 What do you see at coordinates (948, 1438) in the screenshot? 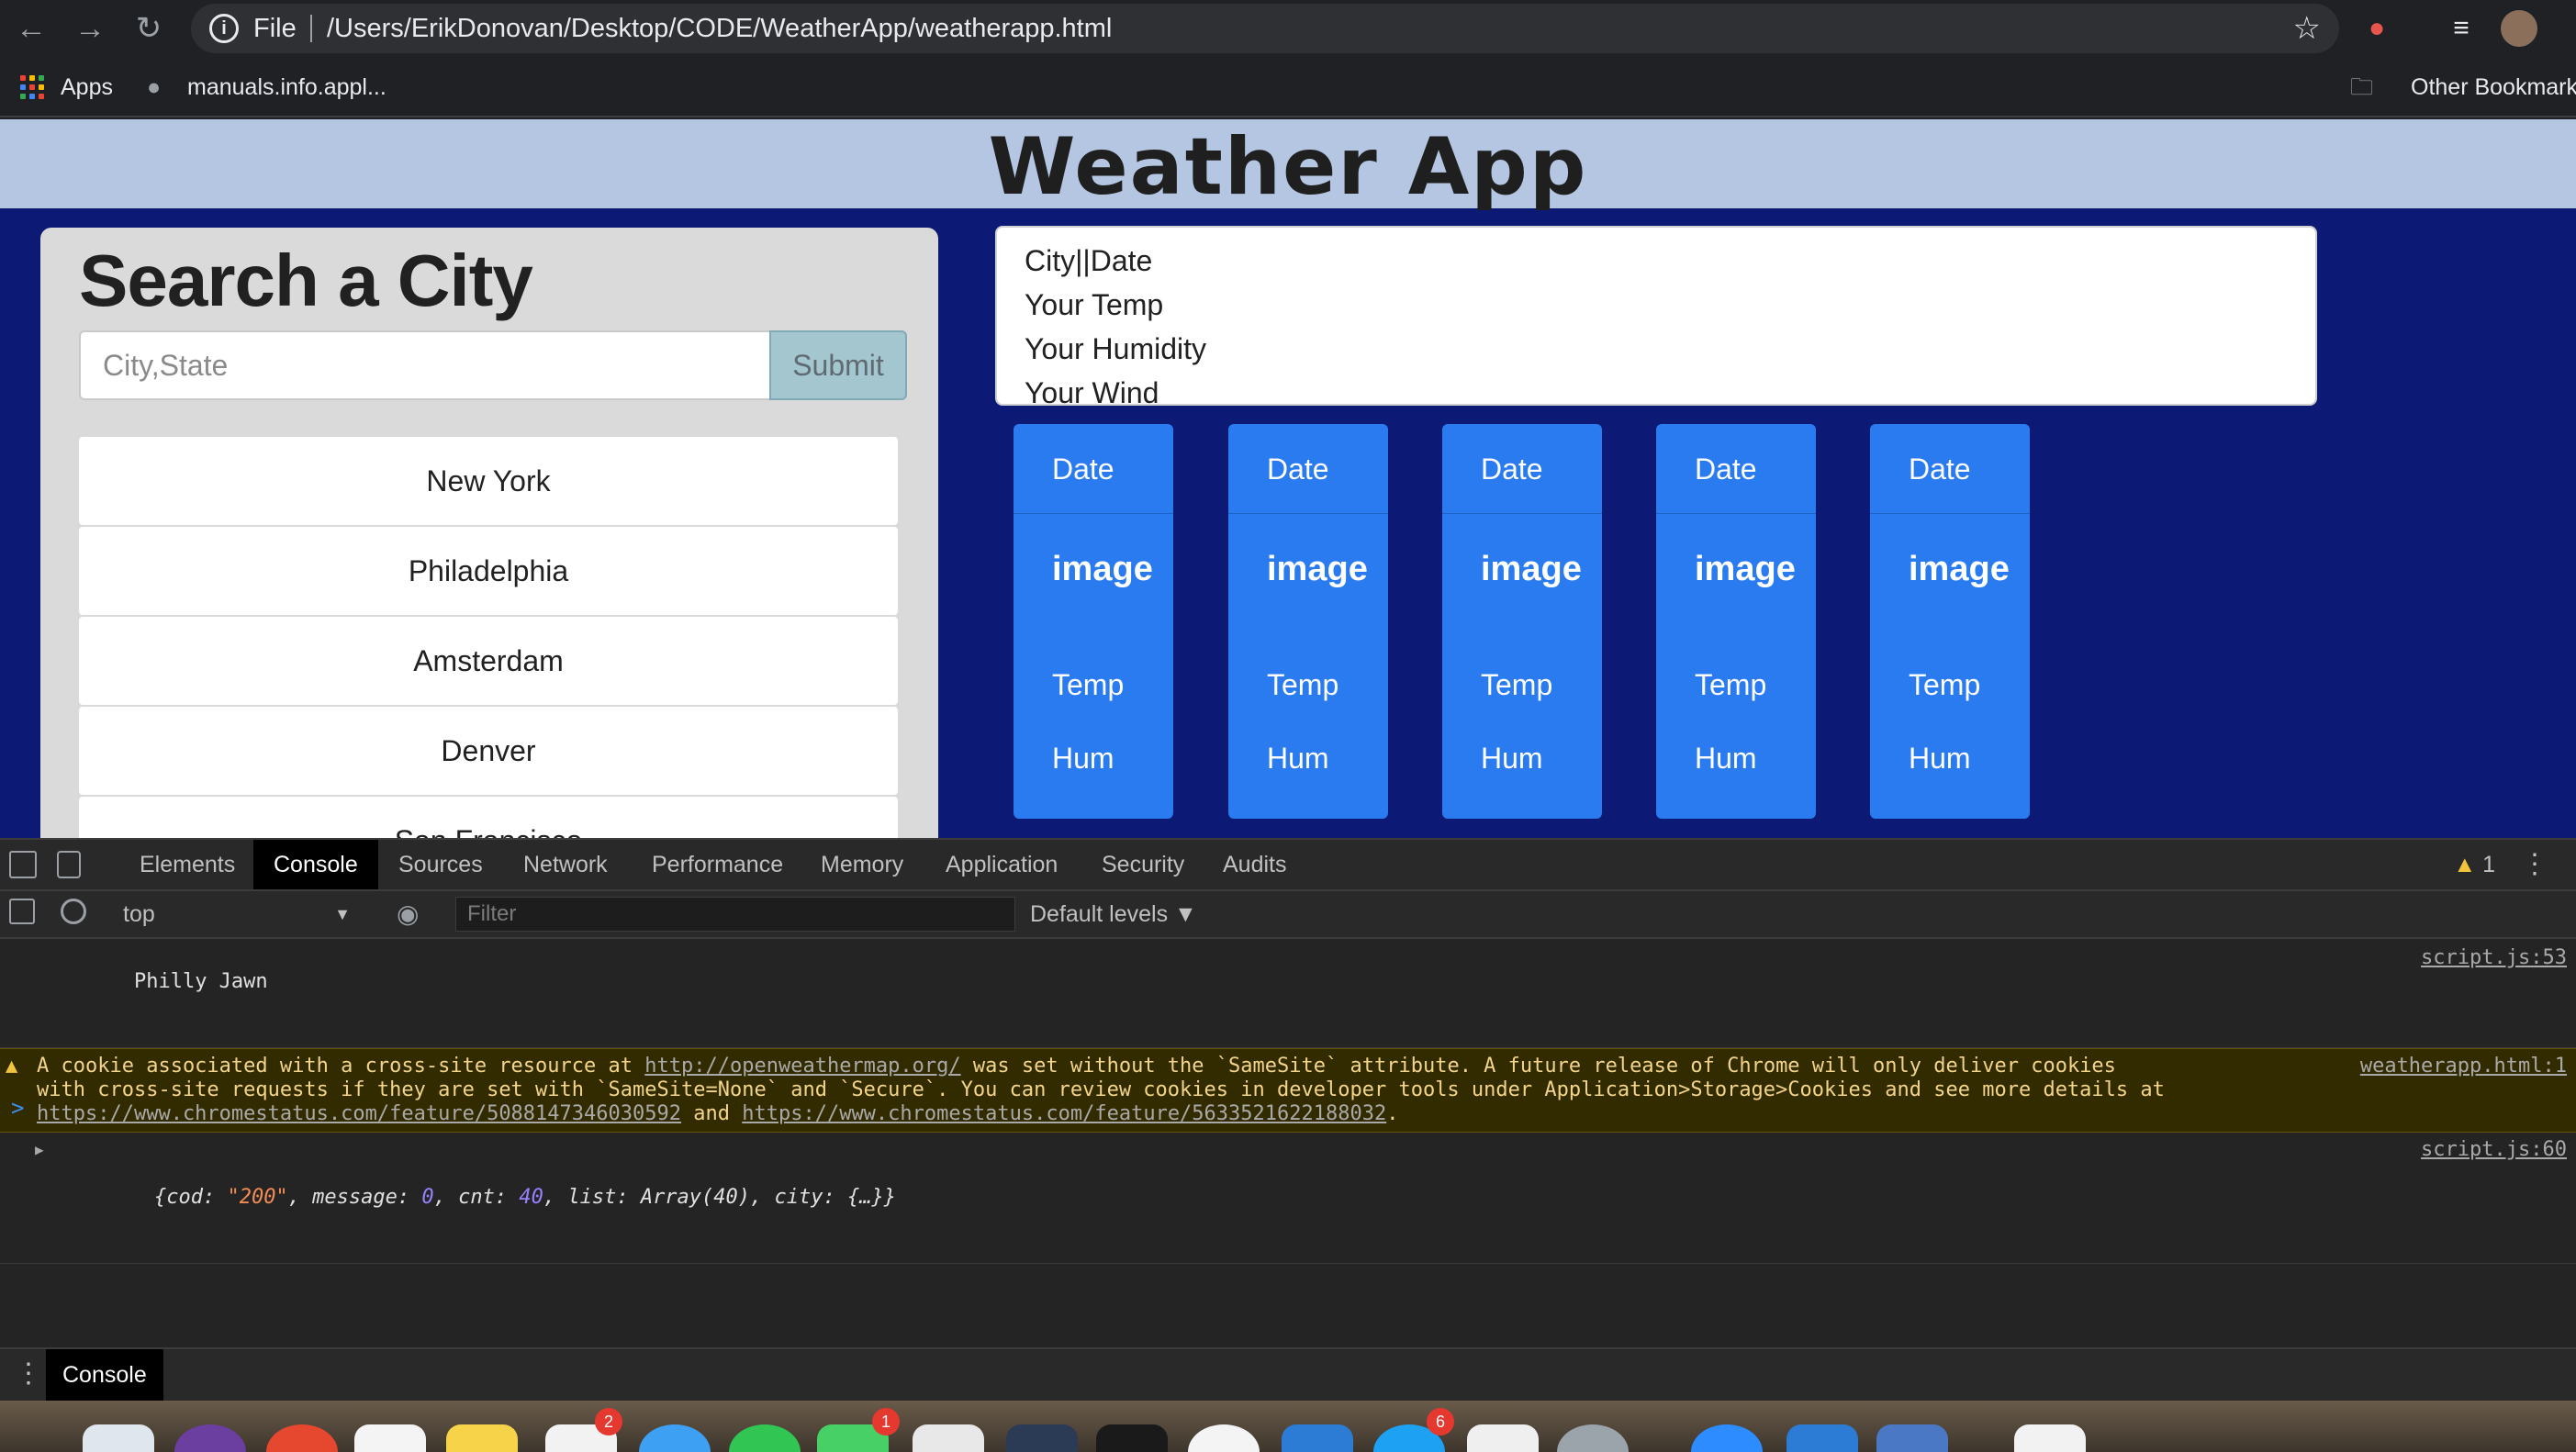
I see `photos-icon` at bounding box center [948, 1438].